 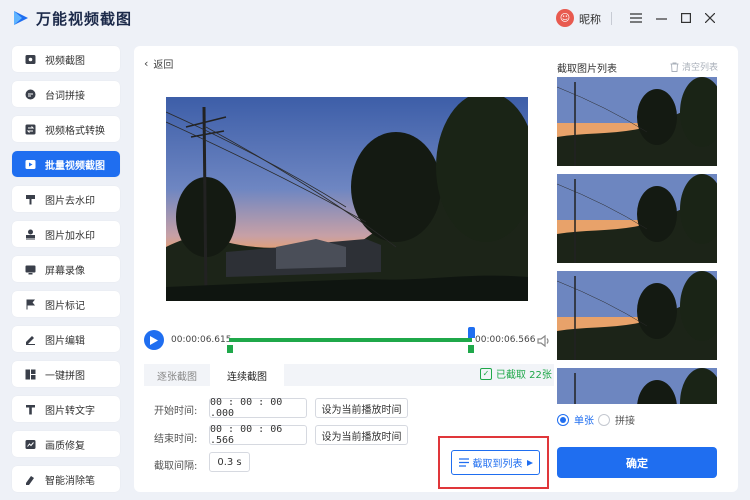 I want to click on sidebar-item-label: 视频截图, so click(x=65, y=61).